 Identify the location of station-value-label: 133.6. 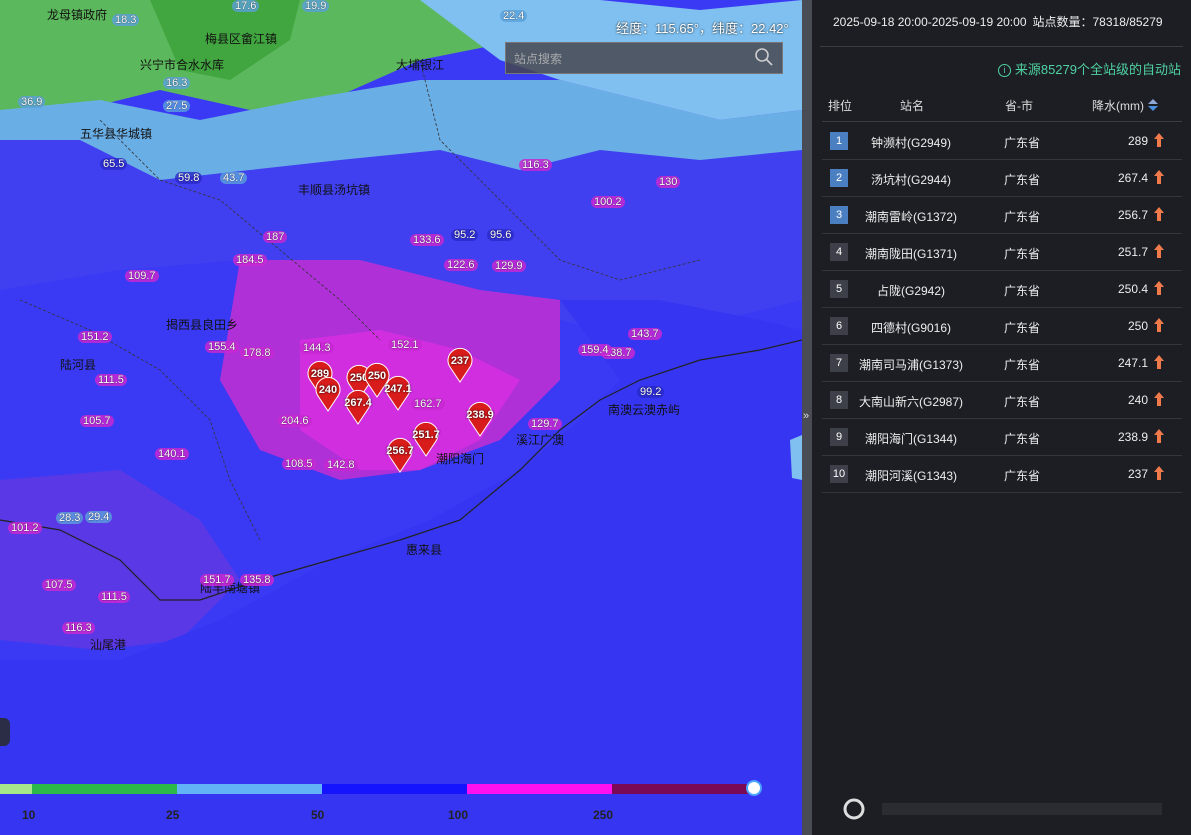
(427, 240).